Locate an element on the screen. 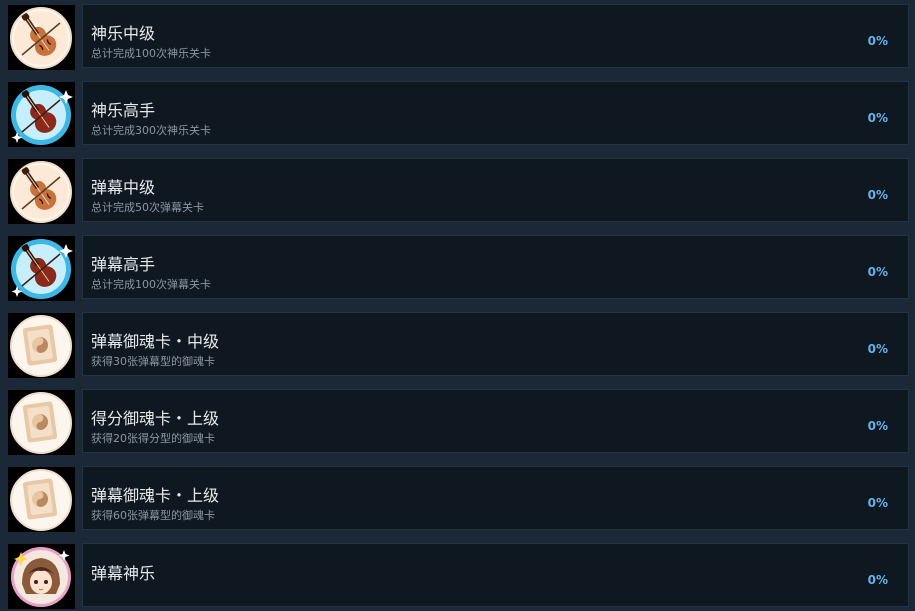 The image size is (915, 611). achievement-card: 弹幕御魂卡・上级获得60张弹幕型的御魂卡 0% is located at coordinates (495, 498).